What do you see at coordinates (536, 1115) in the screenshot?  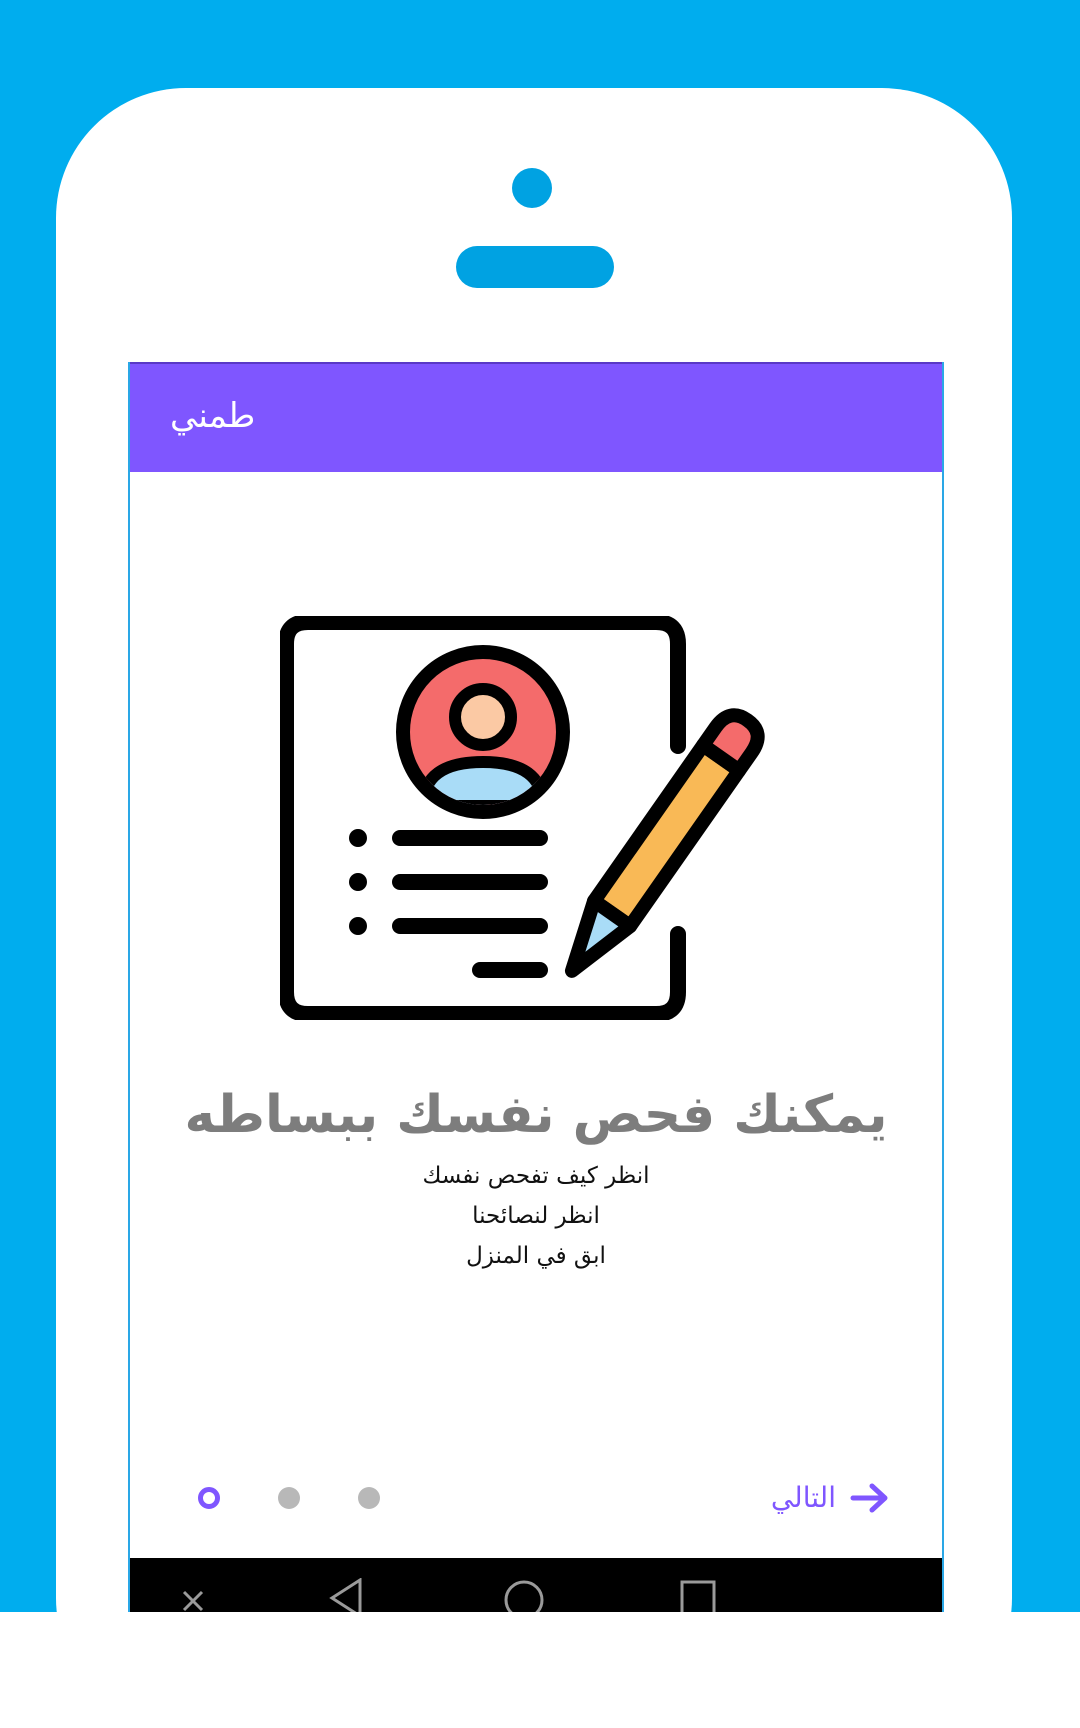 I see `onboarding-headline: يمكنك فحص نفسك ببساطه` at bounding box center [536, 1115].